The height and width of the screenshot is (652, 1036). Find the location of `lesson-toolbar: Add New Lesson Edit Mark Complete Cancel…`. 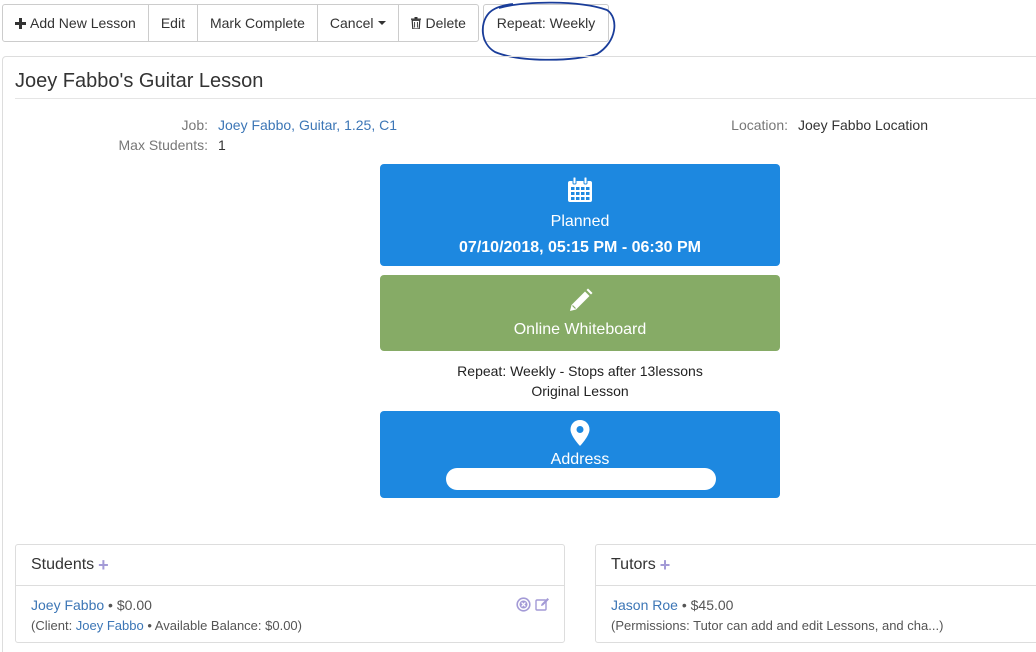

lesson-toolbar: Add New Lesson Edit Mark Complete Cancel… is located at coordinates (240, 23).